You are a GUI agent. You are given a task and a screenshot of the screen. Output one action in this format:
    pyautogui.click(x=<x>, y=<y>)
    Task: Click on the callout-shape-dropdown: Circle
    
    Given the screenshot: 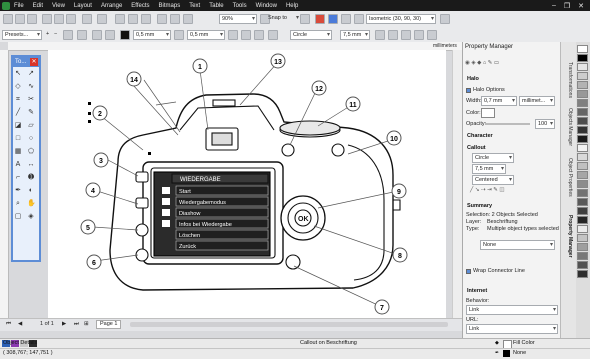 What is the action you would take?
    pyautogui.click(x=311, y=35)
    